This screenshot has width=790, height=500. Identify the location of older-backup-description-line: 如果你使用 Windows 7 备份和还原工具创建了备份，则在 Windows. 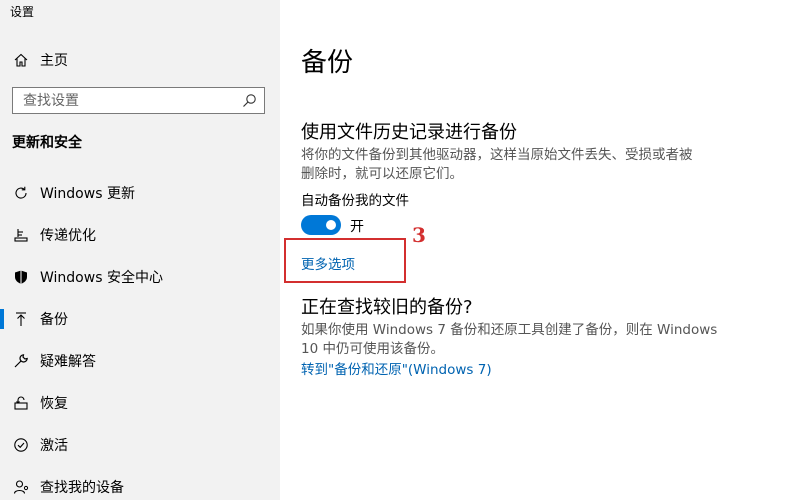
(509, 330).